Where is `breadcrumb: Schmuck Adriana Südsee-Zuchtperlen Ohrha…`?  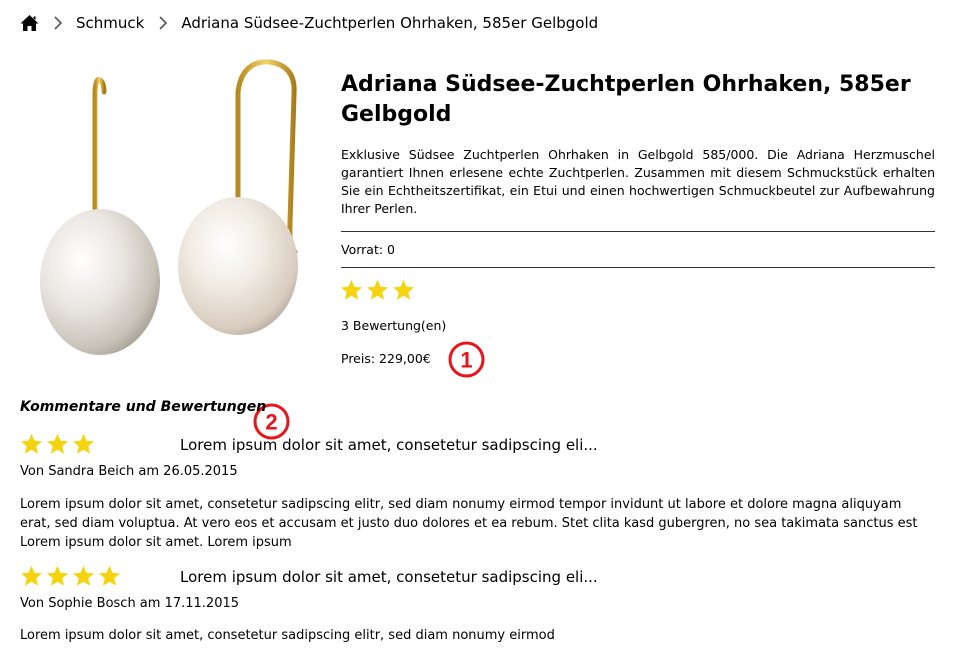
breadcrumb: Schmuck Adriana Südsee-Zuchtperlen Ohrha… is located at coordinates (309, 23).